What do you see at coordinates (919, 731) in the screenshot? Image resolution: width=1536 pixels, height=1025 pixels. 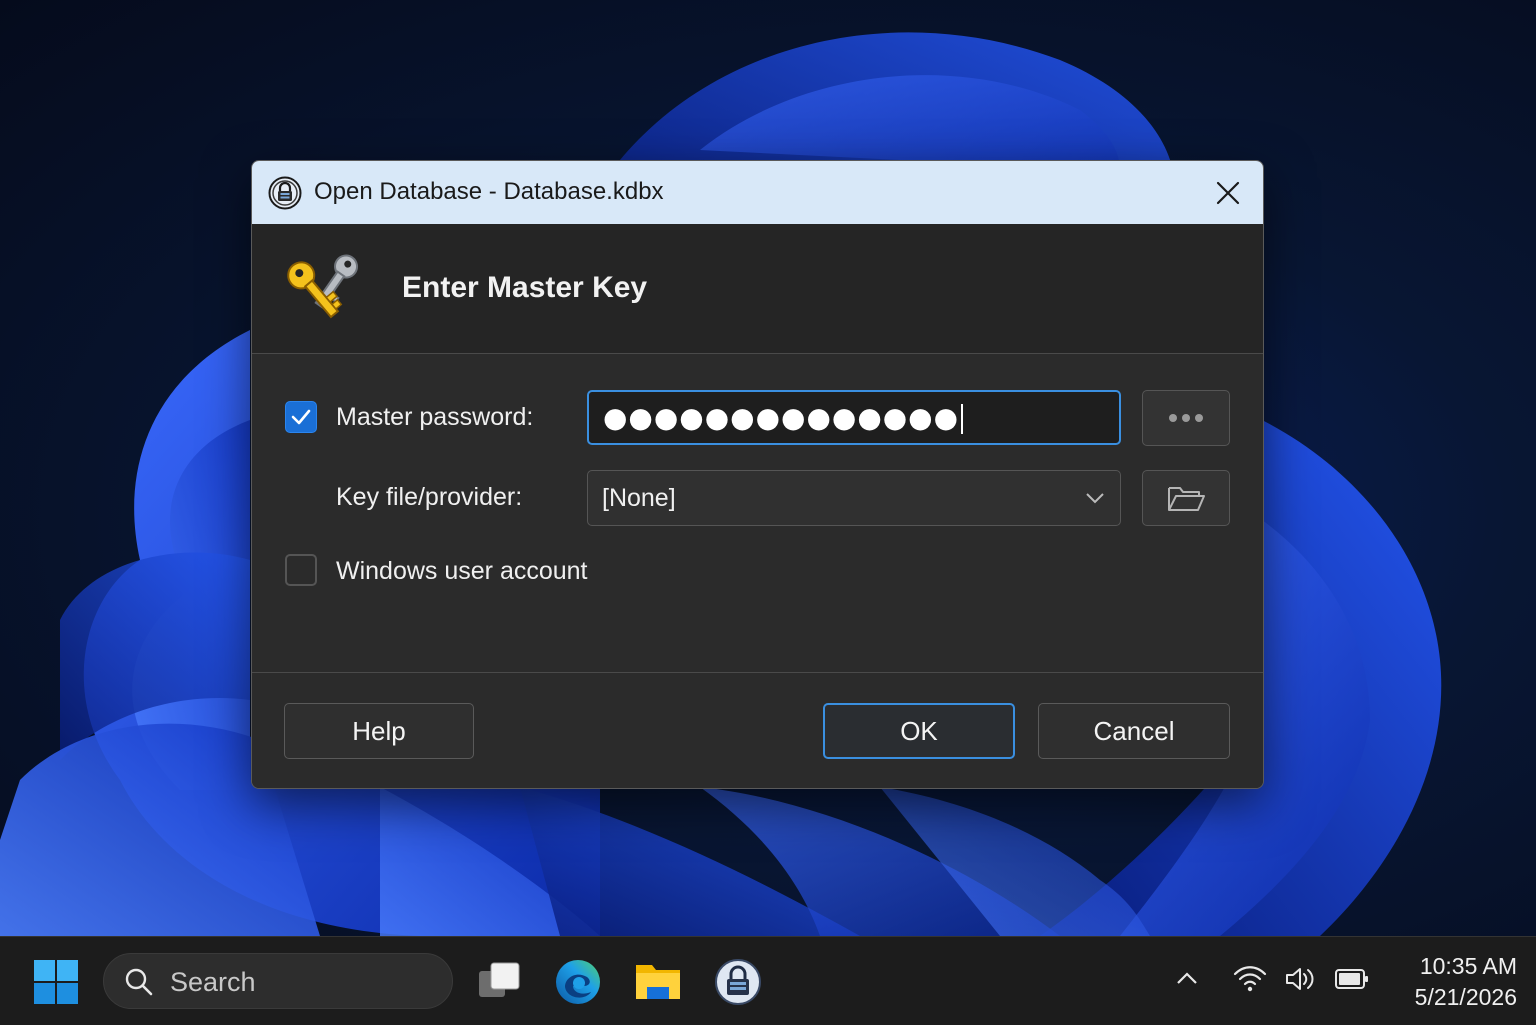 I see `ok-button: OK` at bounding box center [919, 731].